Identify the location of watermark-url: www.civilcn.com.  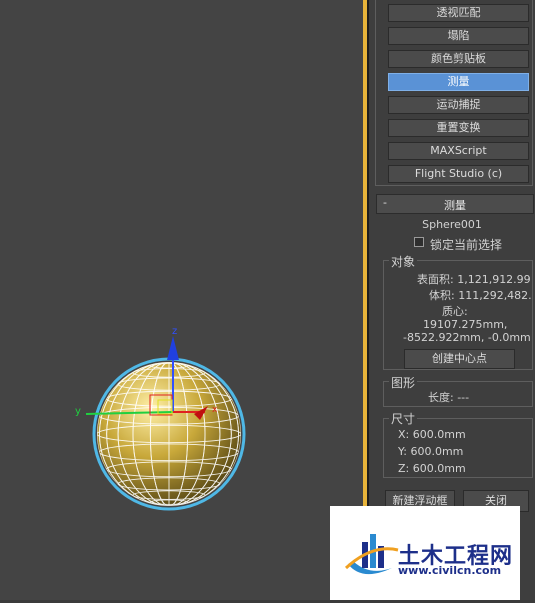
(450, 570).